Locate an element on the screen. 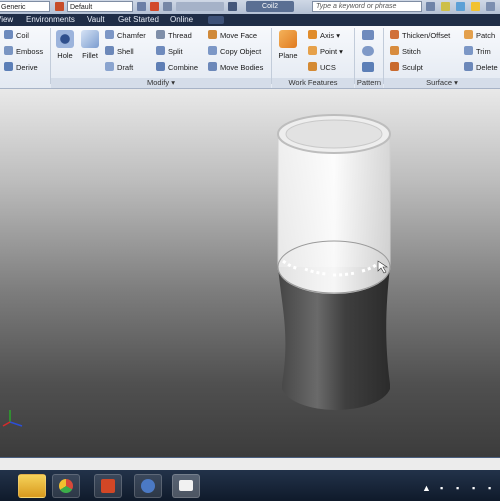 This screenshot has width=500, height=501. stitch-button: Stitch is located at coordinates (405, 51).